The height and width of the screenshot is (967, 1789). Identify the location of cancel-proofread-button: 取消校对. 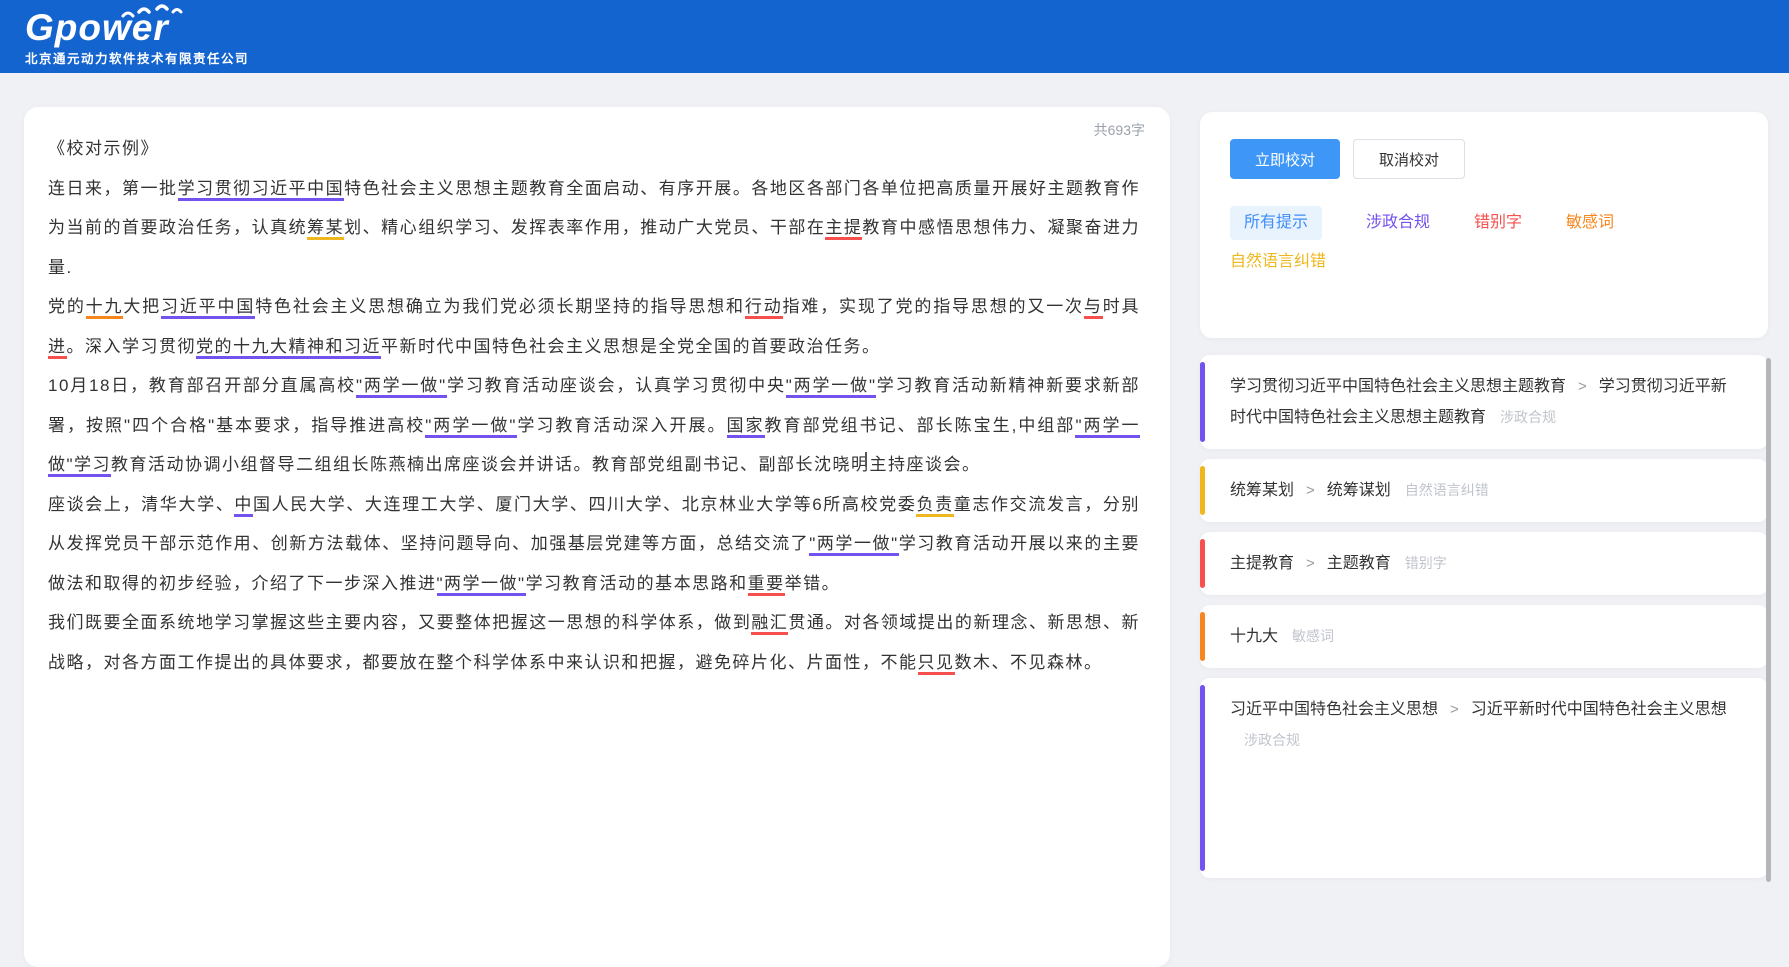
(1409, 159).